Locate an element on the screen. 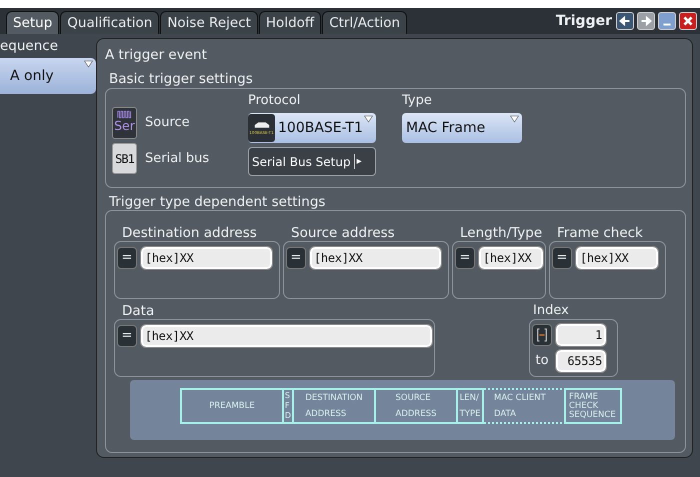 The height and width of the screenshot is (477, 700). type-dropdown: MAC Frame is located at coordinates (462, 128).